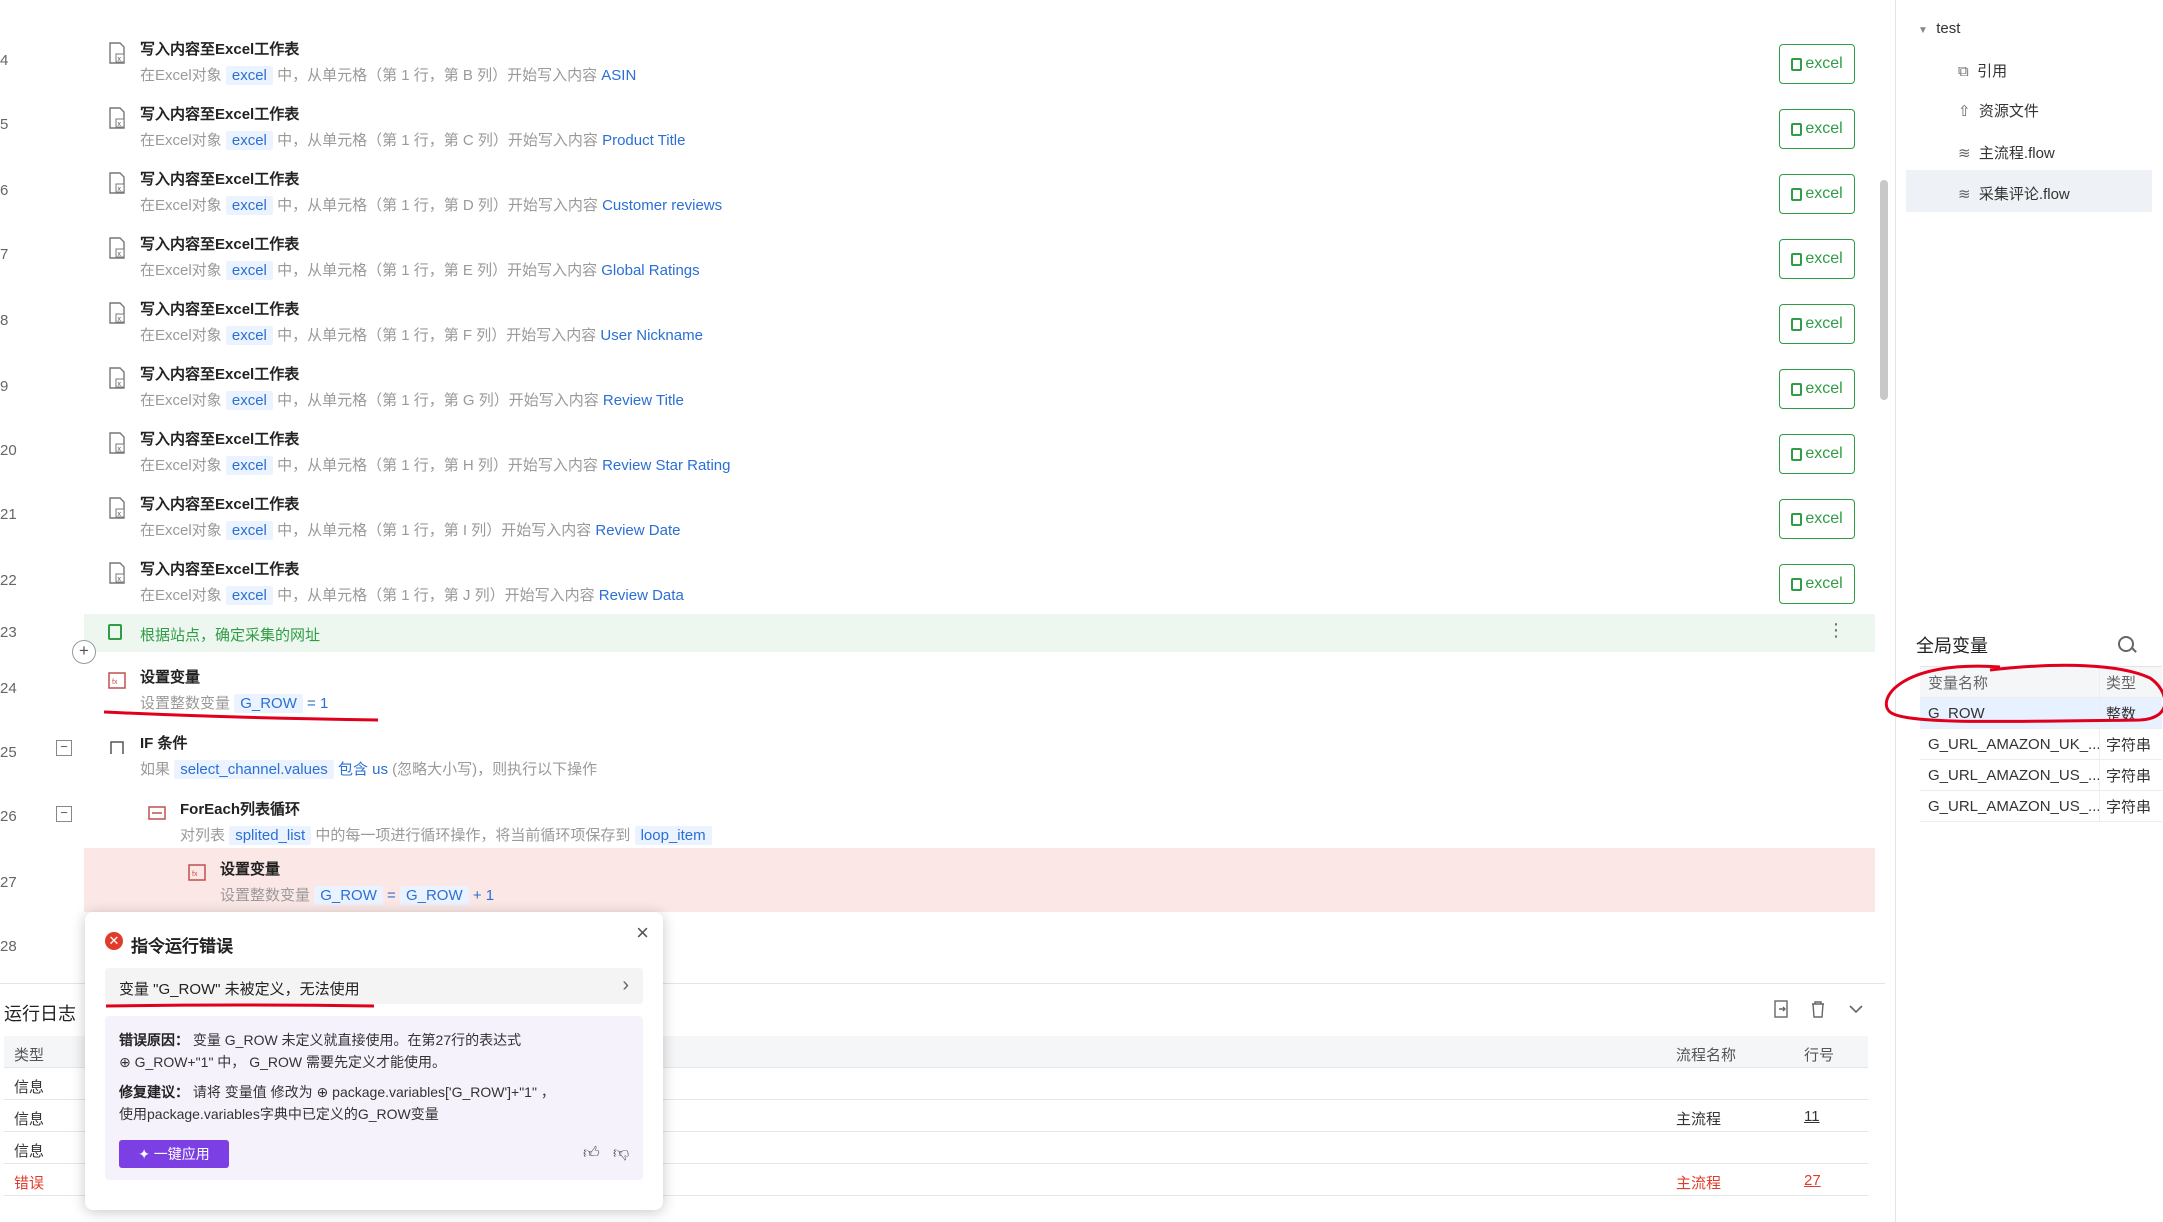 This screenshot has width=2163, height=1222. I want to click on search-icon, so click(2126, 644).